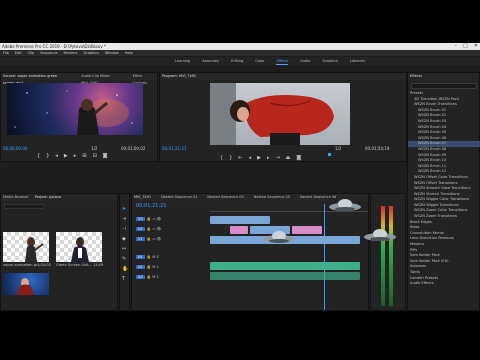 The image size is (480, 360). Describe the element at coordinates (103, 79) in the screenshot. I see `tab-audio-clip-mixer: Audio Clip Mixer: MVI_7491` at that location.